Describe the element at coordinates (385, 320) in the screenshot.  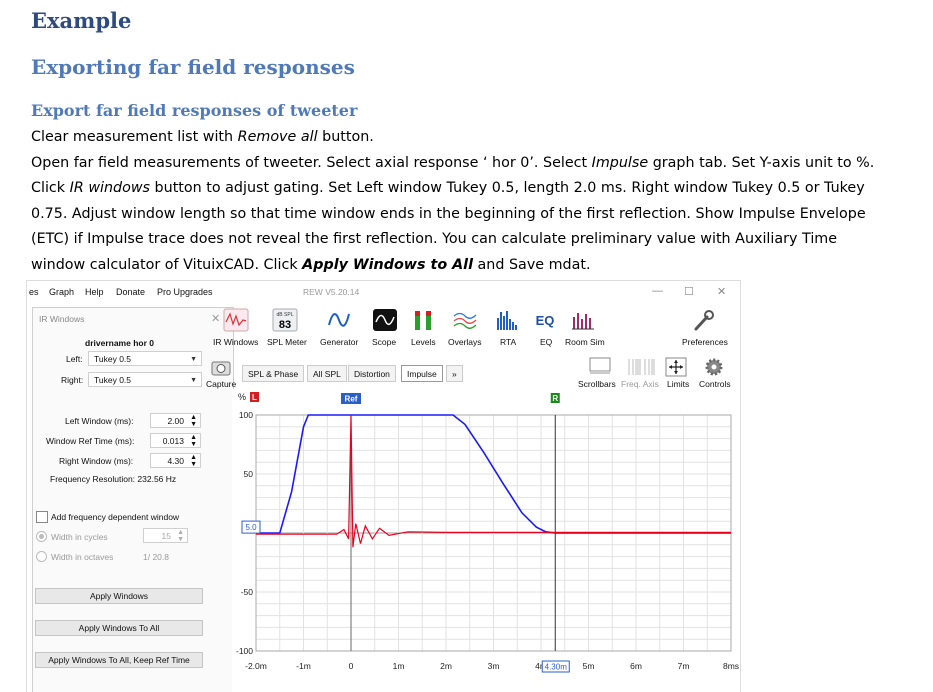
I see `scope-icon` at that location.